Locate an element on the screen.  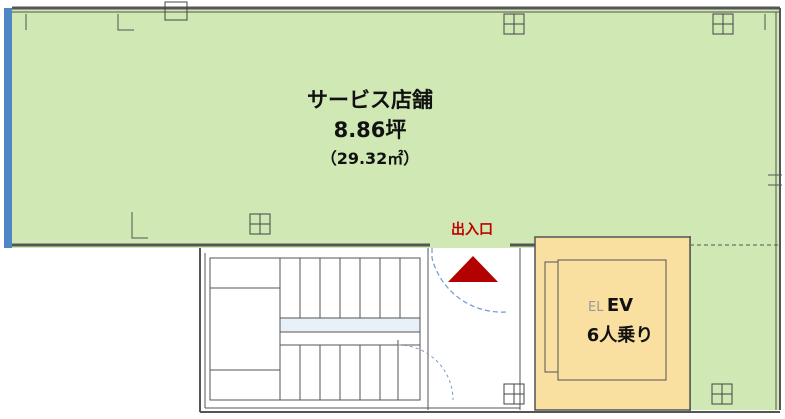
shop-area-tsubo: 8.86坪 is located at coordinates (370, 130).